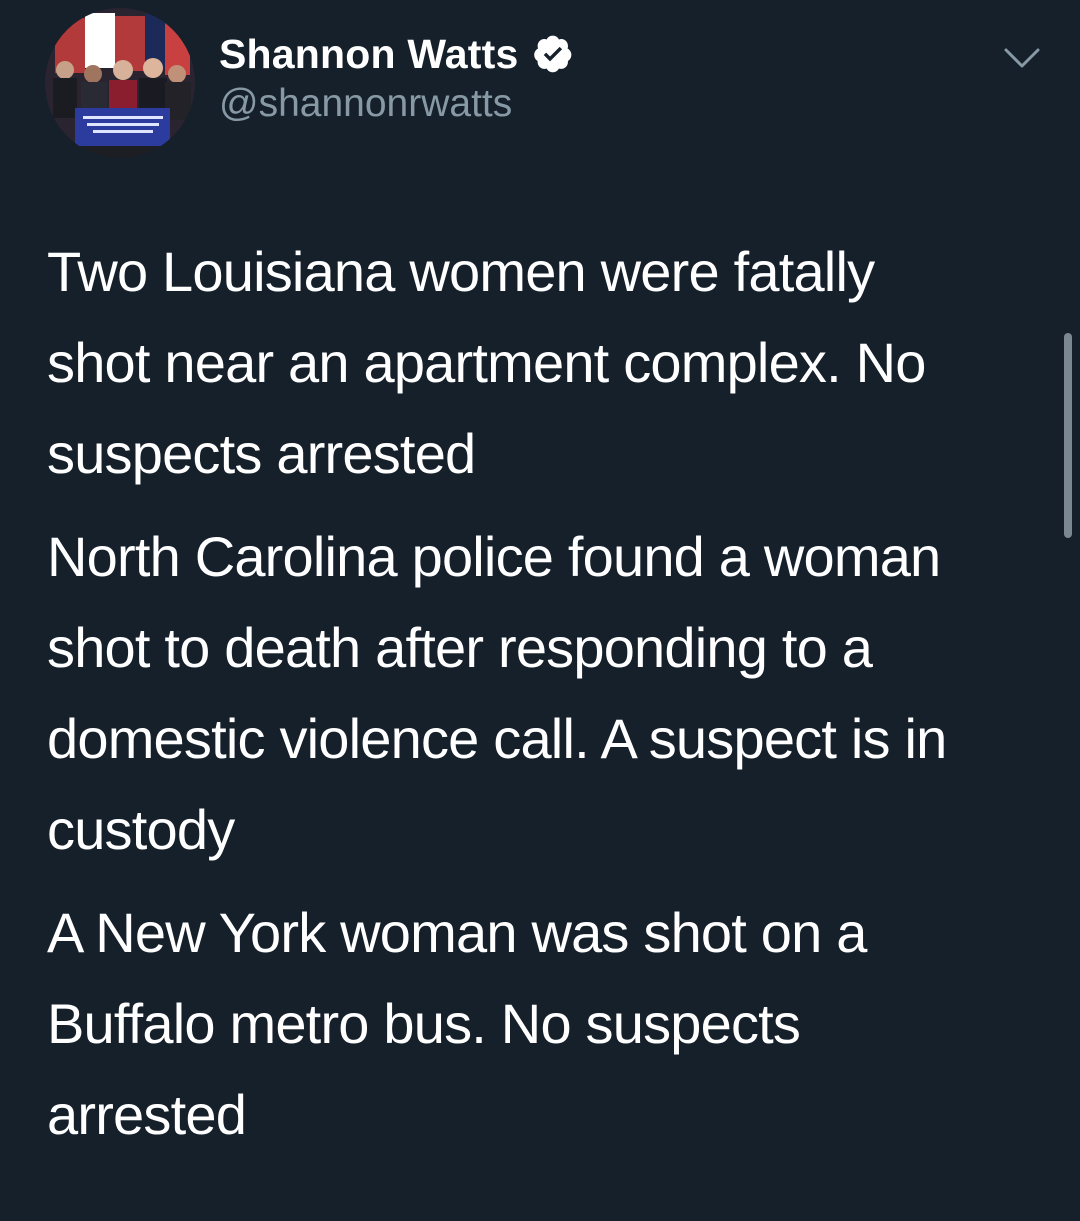  I want to click on author-name-row: Shannon Watts, so click(396, 54).